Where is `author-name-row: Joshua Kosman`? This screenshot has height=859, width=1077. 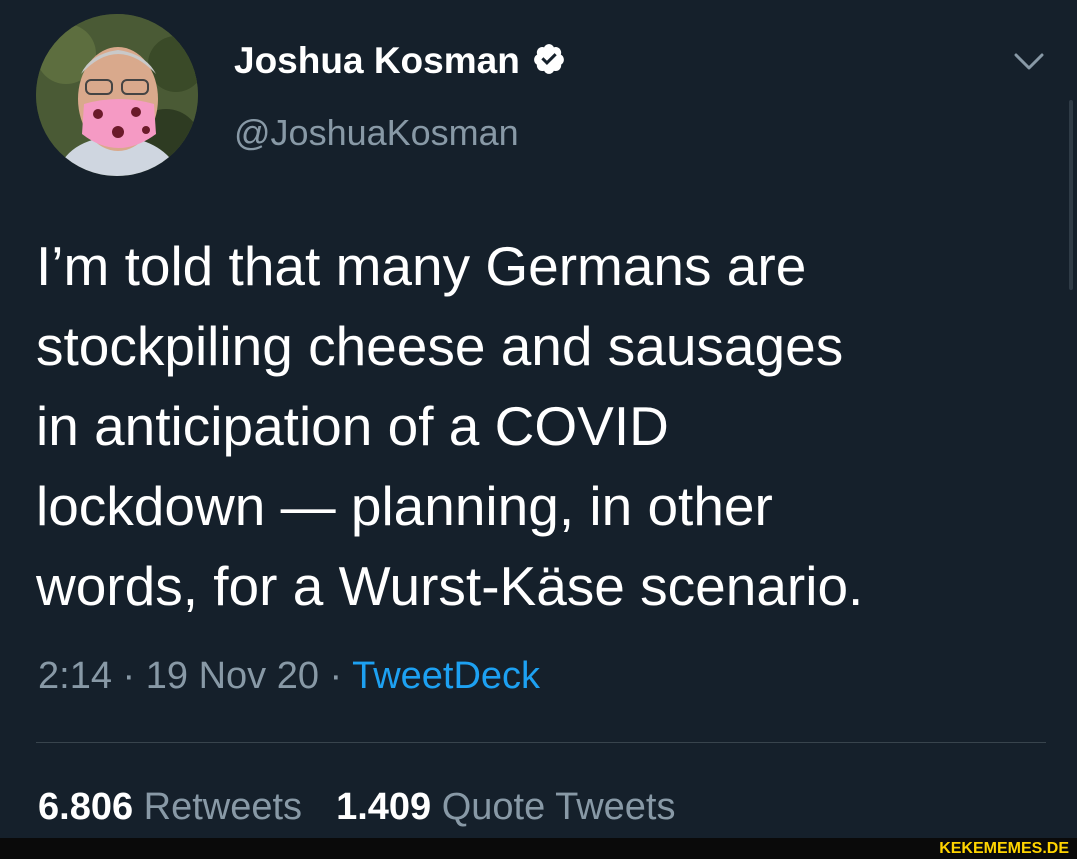 author-name-row: Joshua Kosman is located at coordinates (400, 61).